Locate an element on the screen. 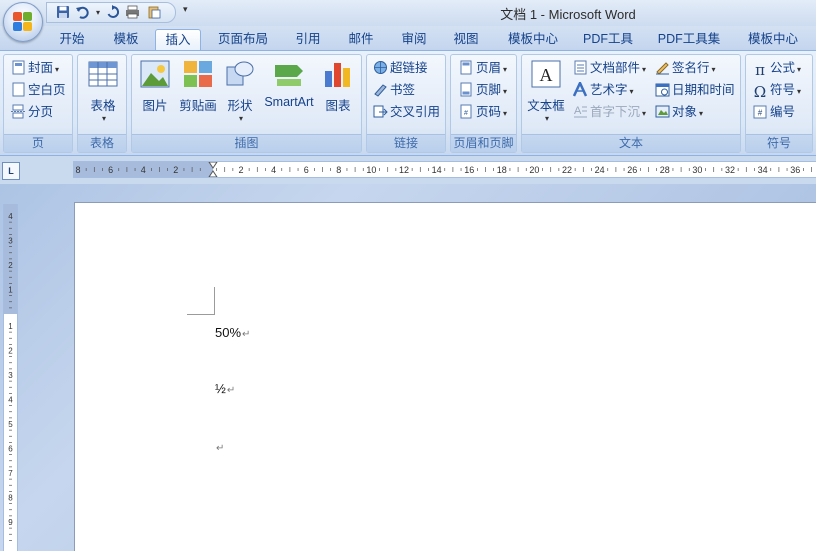  table-button: 表格 ▾ is located at coordinates (103, 91).